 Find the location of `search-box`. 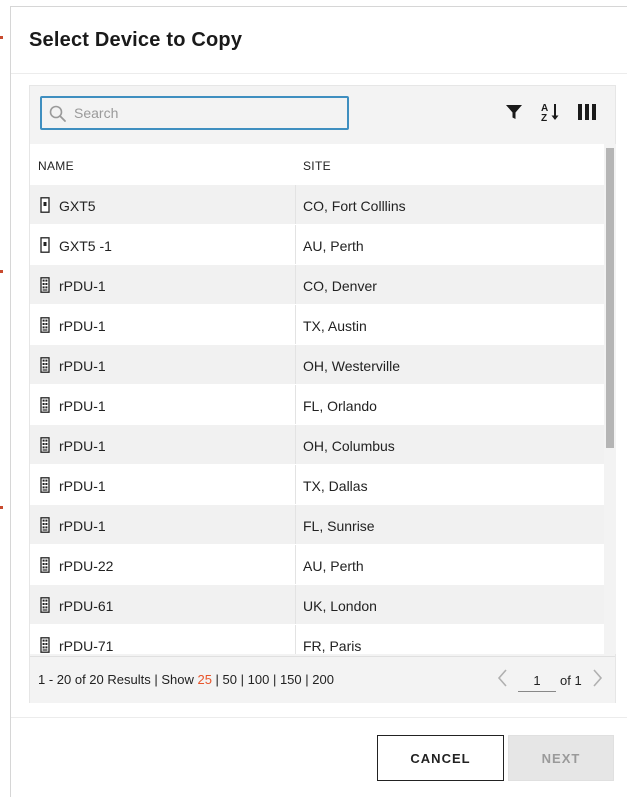

search-box is located at coordinates (194, 113).